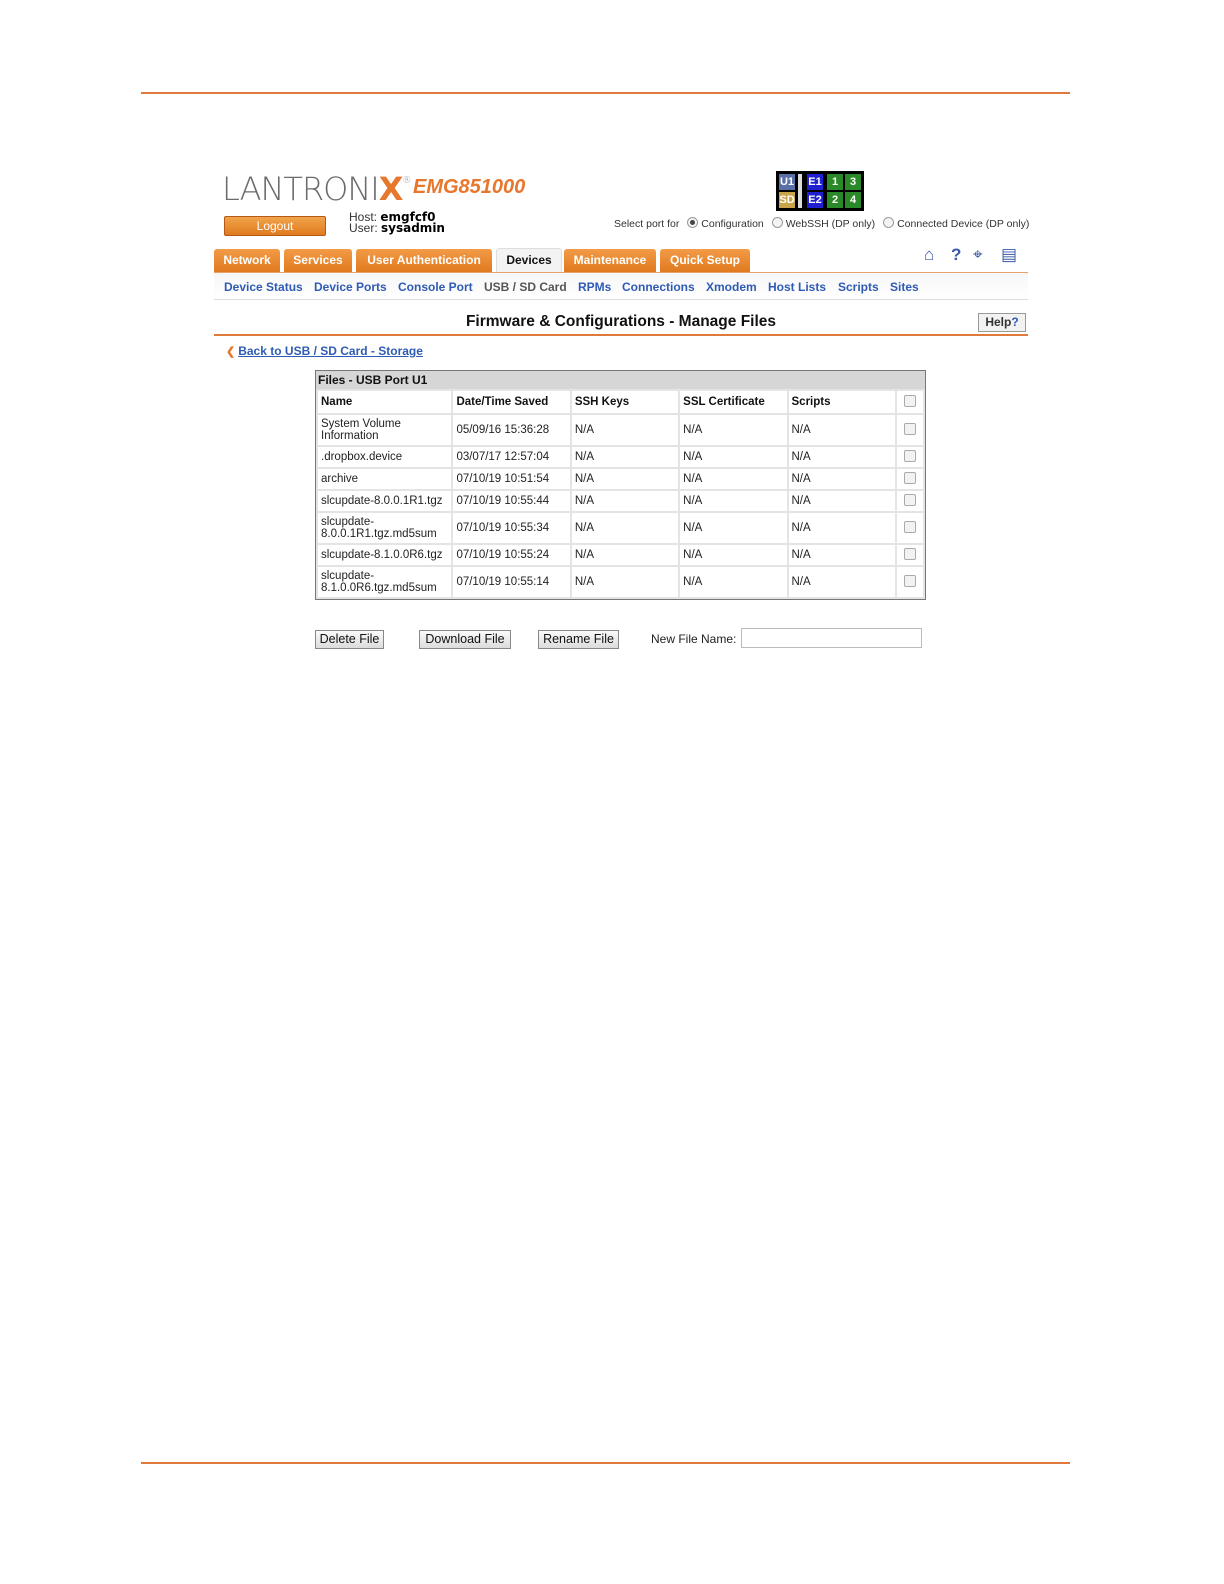 The height and width of the screenshot is (1584, 1224). I want to click on port-3: 3, so click(853, 182).